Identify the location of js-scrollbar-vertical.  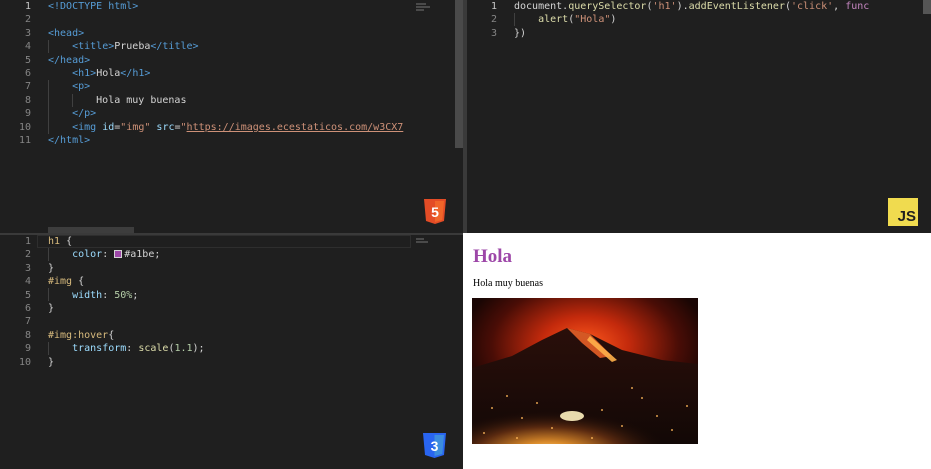
(927, 7).